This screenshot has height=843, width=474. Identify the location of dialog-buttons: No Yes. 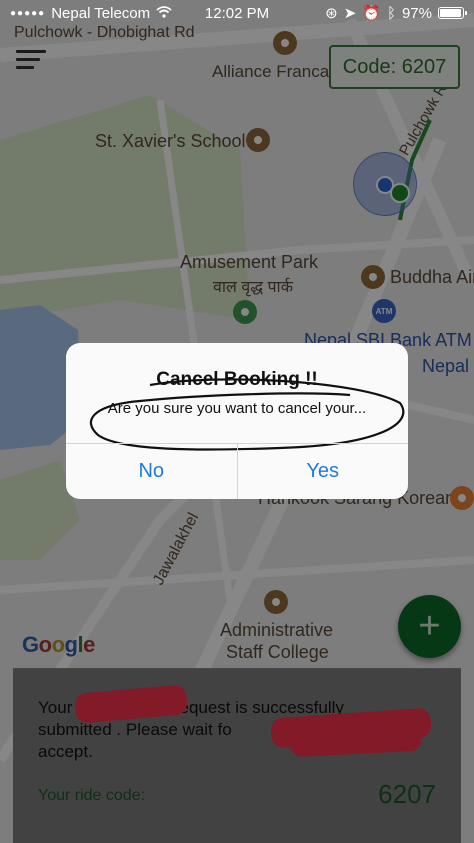
(237, 471).